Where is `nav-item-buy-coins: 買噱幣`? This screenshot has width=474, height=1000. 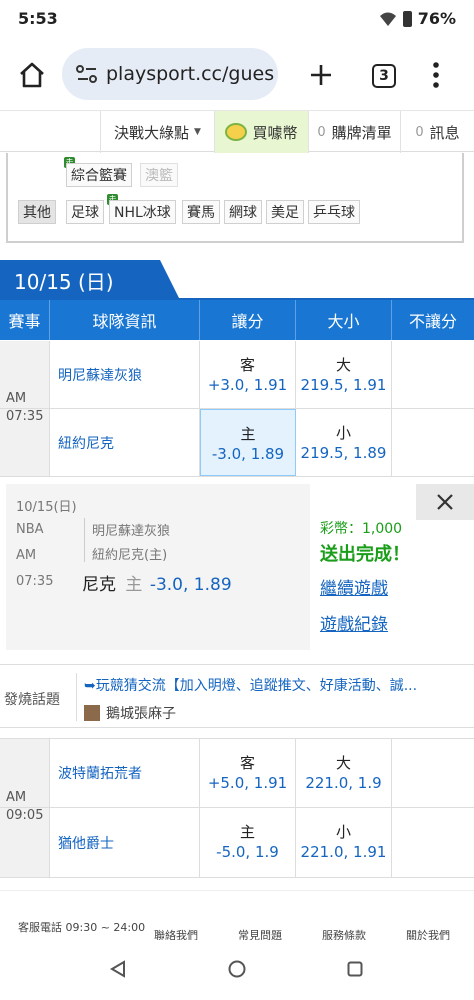
nav-item-buy-coins: 買噱幣 is located at coordinates (261, 132).